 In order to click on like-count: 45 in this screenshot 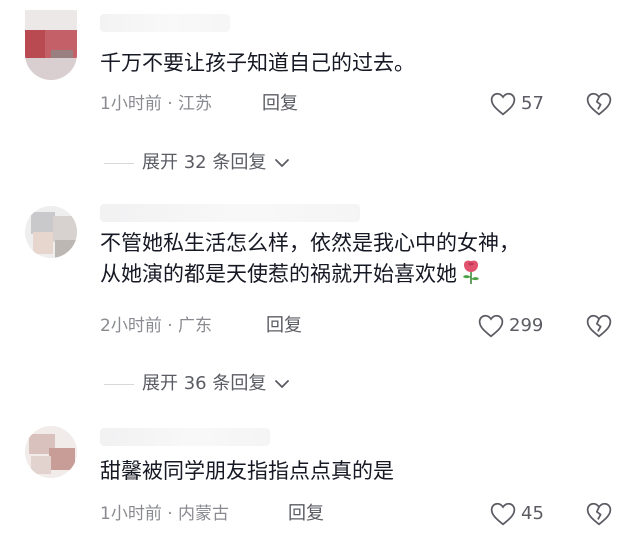, I will do `click(532, 513)`.